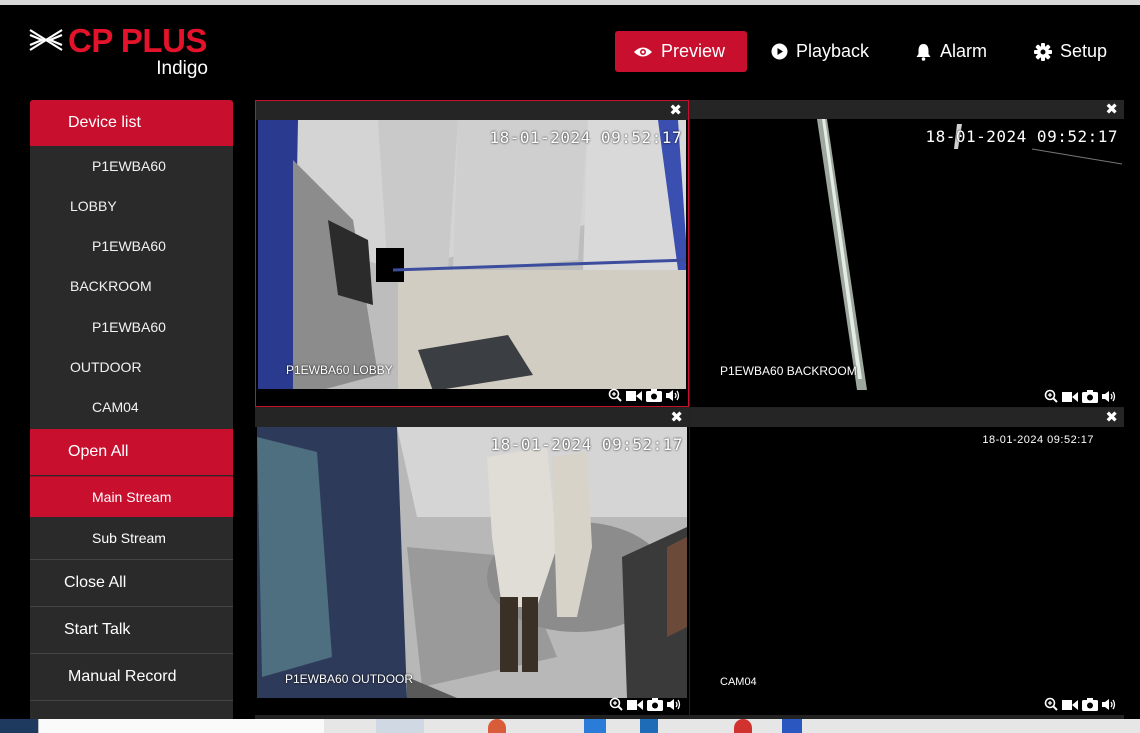 This screenshot has width=1140, height=733. Describe the element at coordinates (693, 51) in the screenshot. I see `nav-preview-label: Preview` at that location.